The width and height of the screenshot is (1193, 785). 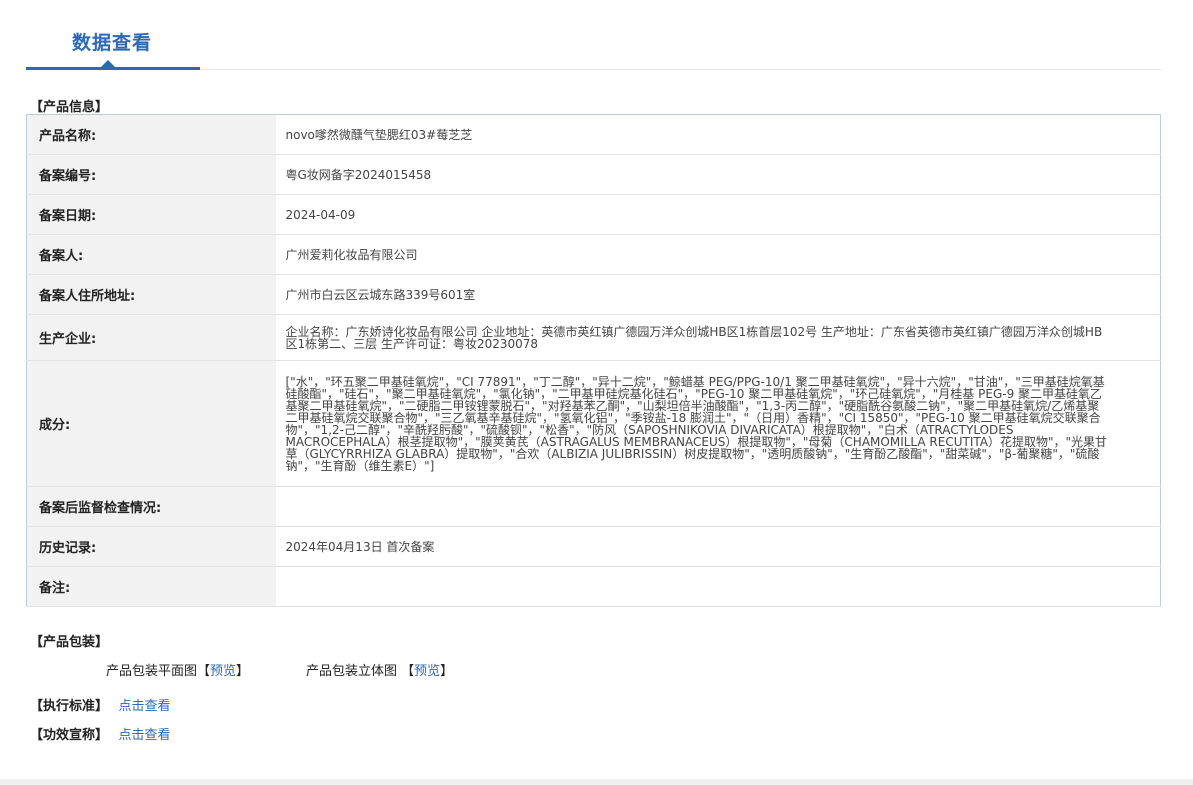 I want to click on row-label: 备案日期:, so click(x=151, y=214).